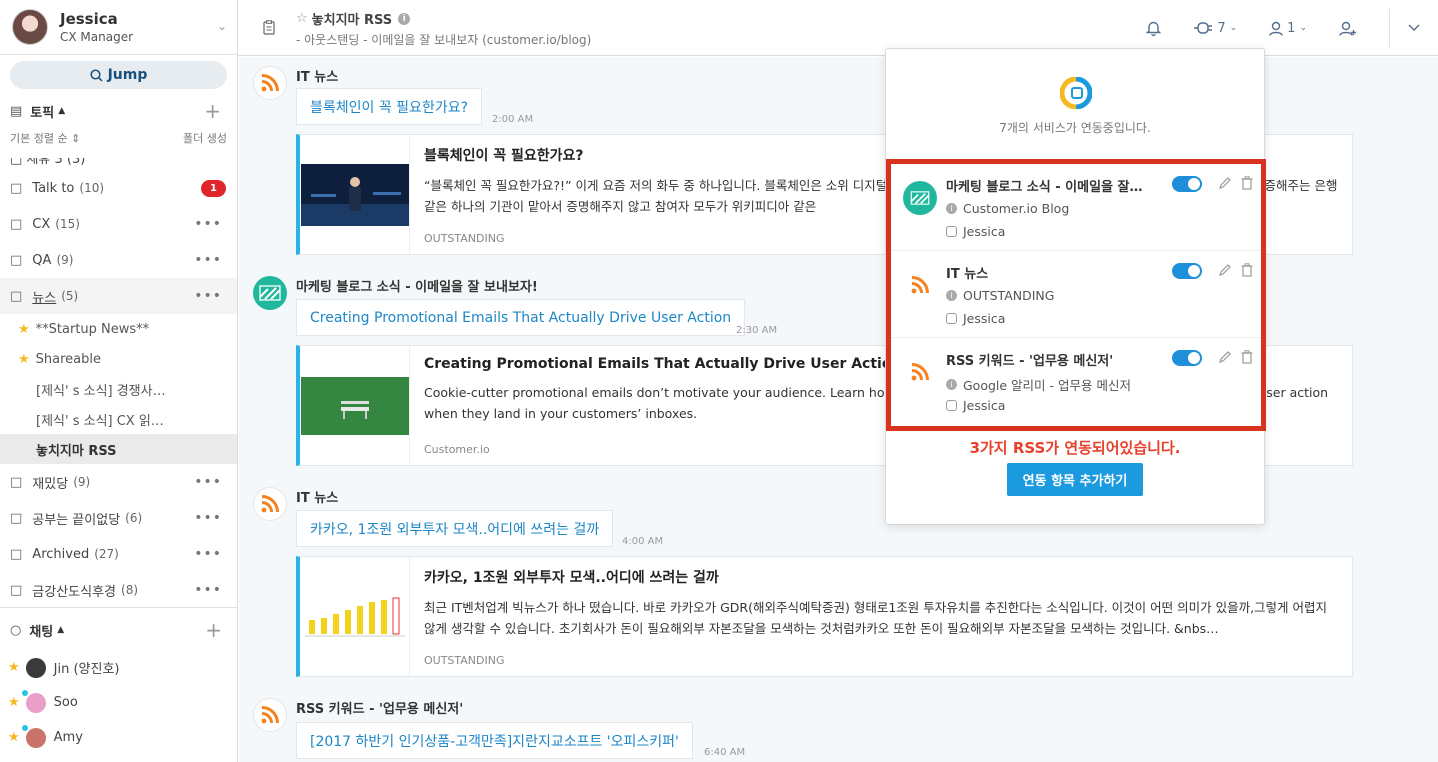 The width and height of the screenshot is (1438, 762). Describe the element at coordinates (1215, 28) in the screenshot. I see `connect-button: 7 ⌄` at that location.